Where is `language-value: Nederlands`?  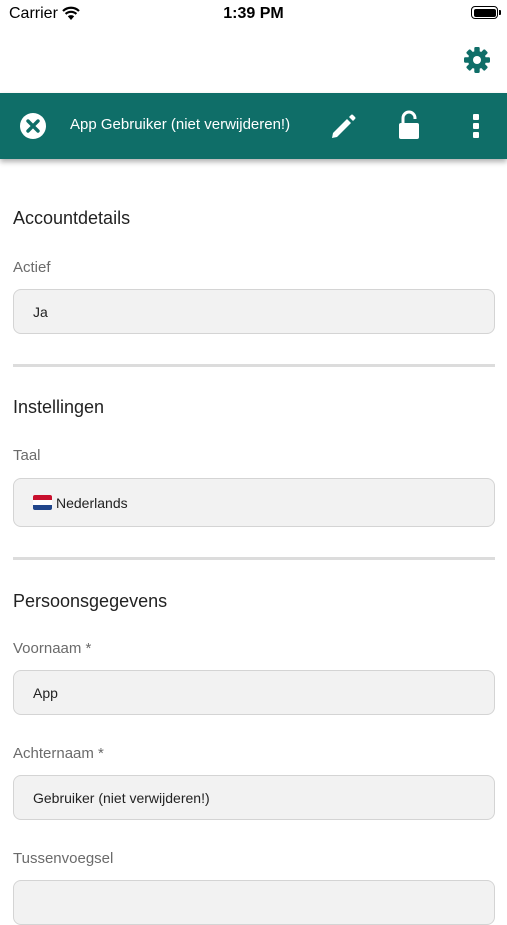 language-value: Nederlands is located at coordinates (92, 502).